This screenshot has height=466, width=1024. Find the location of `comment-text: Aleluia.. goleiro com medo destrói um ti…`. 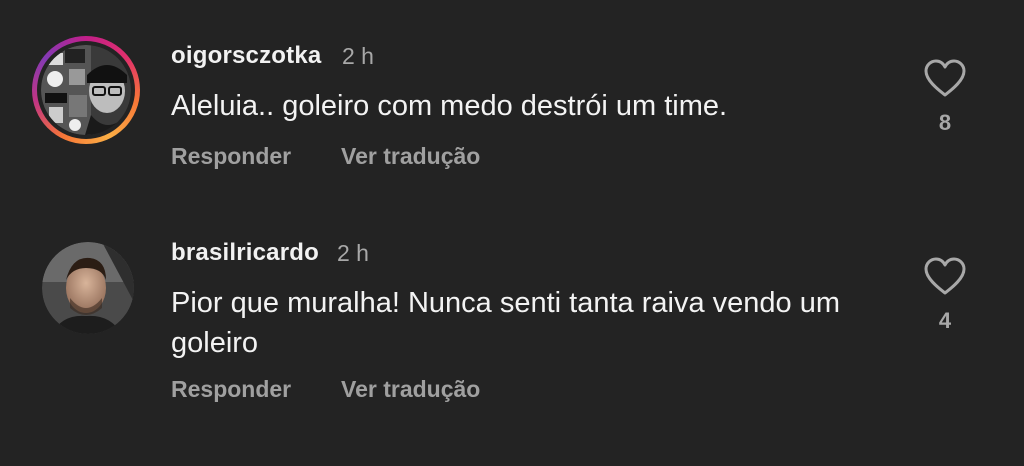

comment-text: Aleluia.. goleiro com medo destrói um ti… is located at coordinates (449, 106).